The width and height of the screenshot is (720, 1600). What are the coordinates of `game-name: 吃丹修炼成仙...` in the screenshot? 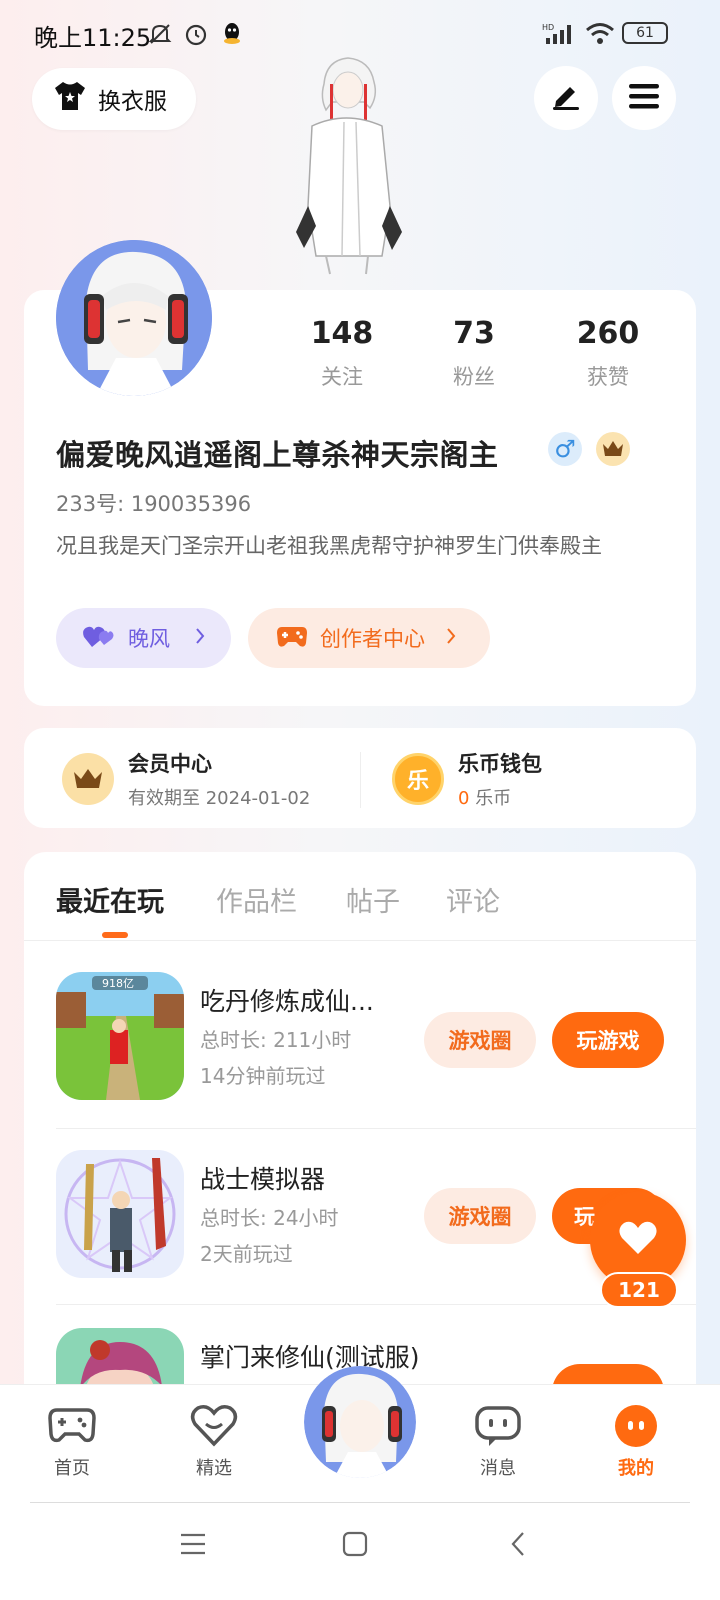 It's located at (287, 1001).